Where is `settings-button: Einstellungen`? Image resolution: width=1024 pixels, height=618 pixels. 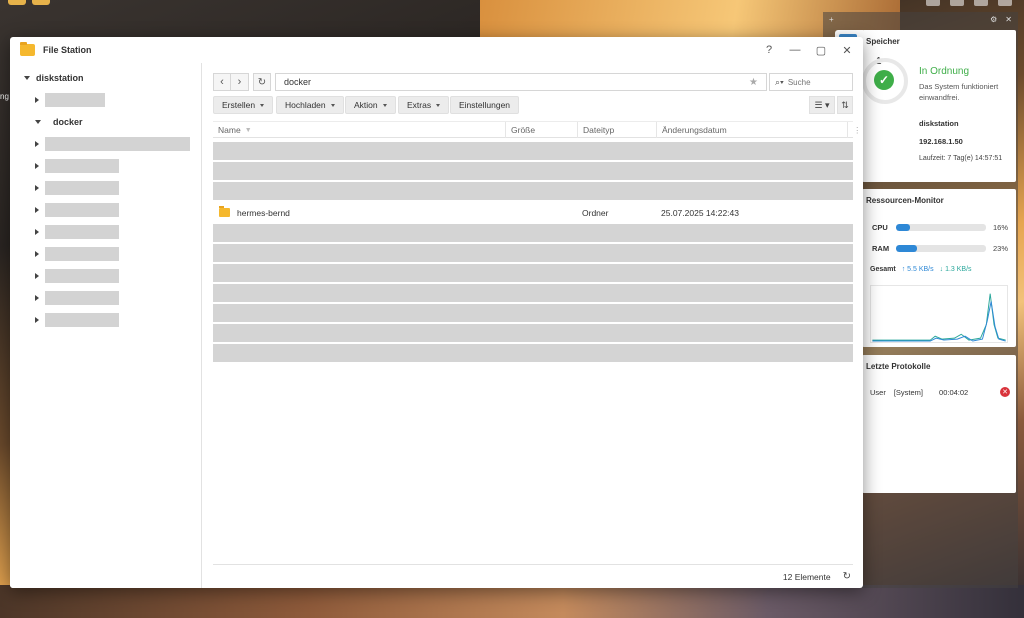 settings-button: Einstellungen is located at coordinates (485, 105).